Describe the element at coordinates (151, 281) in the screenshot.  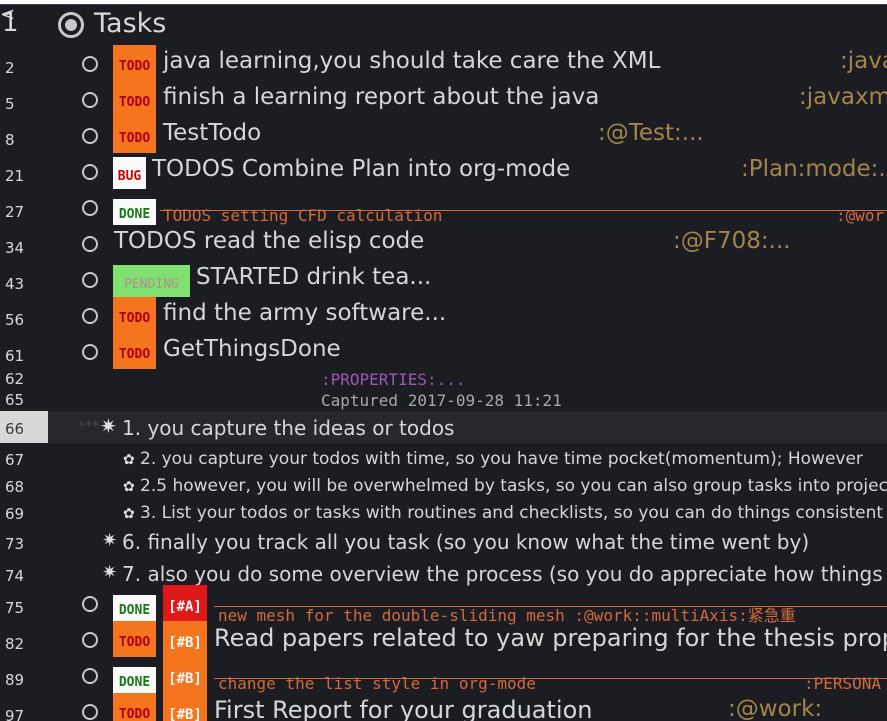
I see `pending-keyword: PENDING` at that location.